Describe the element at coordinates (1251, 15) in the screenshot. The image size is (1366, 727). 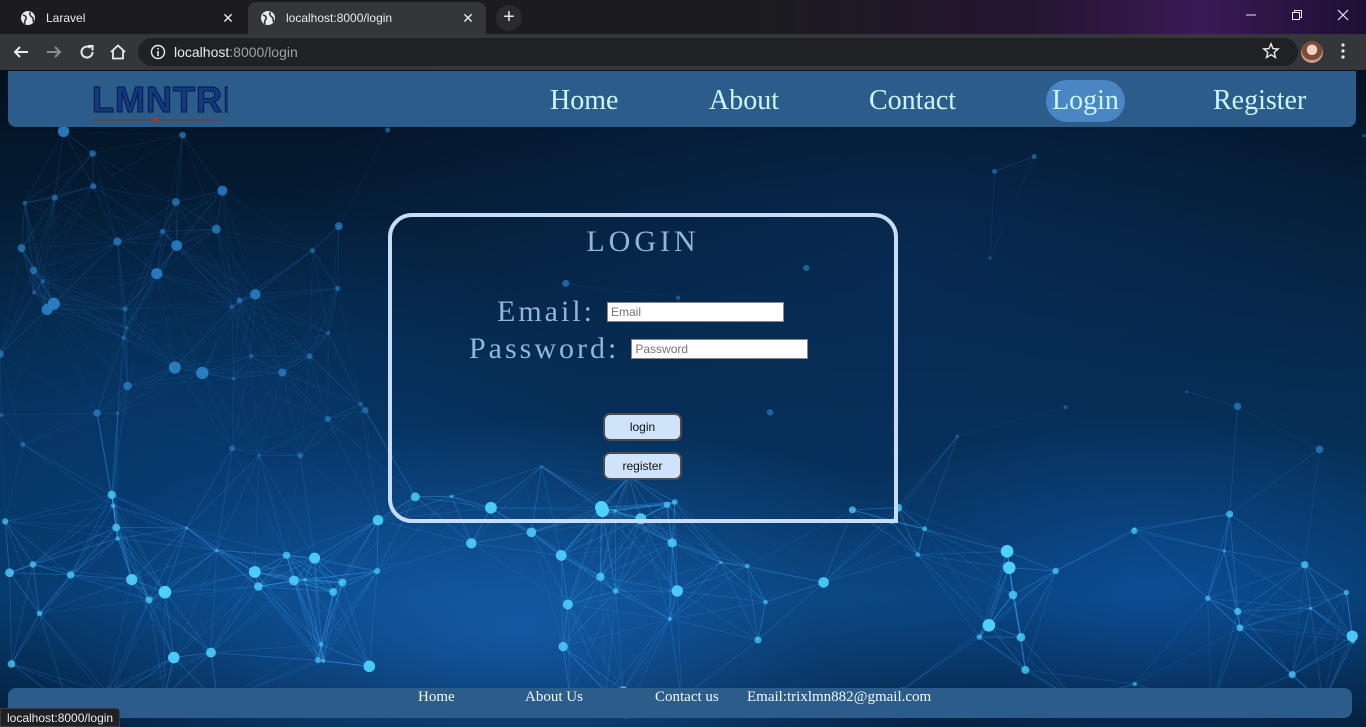
I see `minimize-icon` at that location.